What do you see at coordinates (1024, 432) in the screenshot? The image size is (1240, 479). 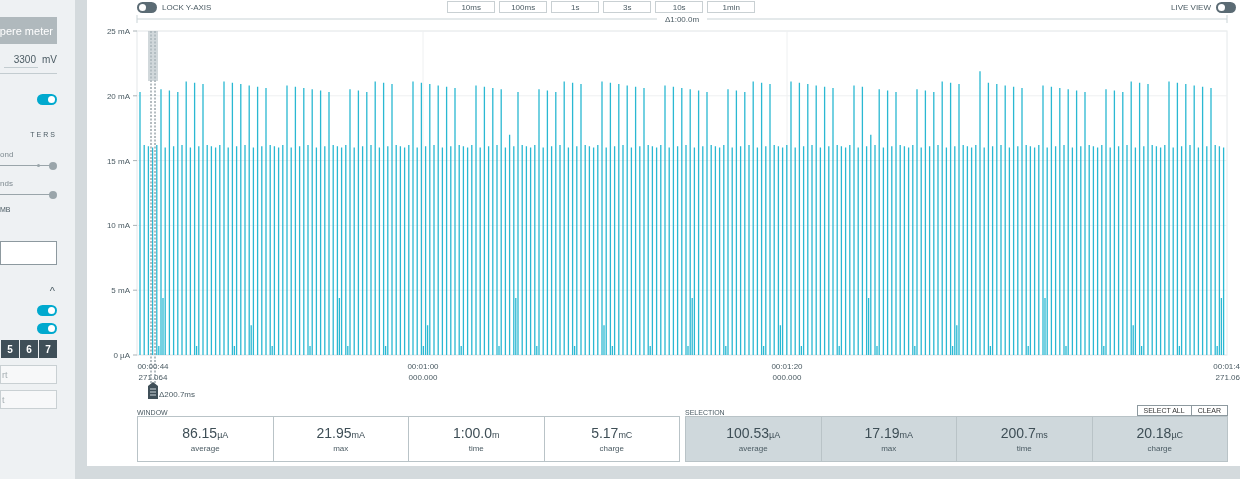 I see `stat-value: 200.7ms` at bounding box center [1024, 432].